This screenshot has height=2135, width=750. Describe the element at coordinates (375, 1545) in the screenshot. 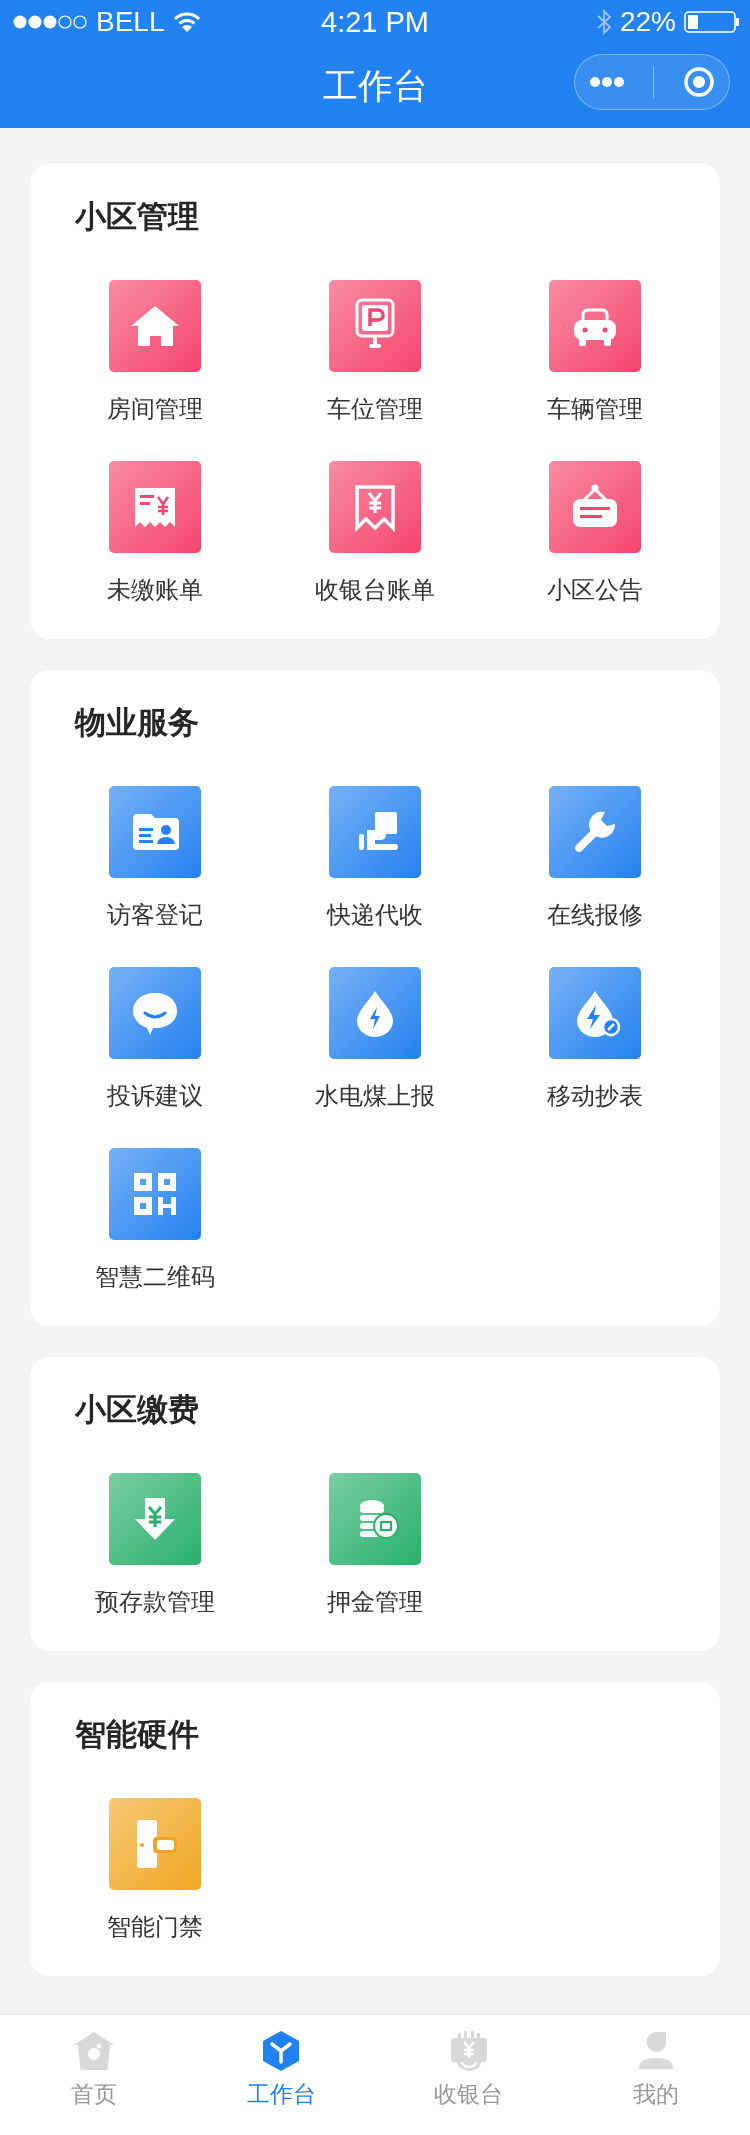

I see `grid-item: 押金管理` at that location.